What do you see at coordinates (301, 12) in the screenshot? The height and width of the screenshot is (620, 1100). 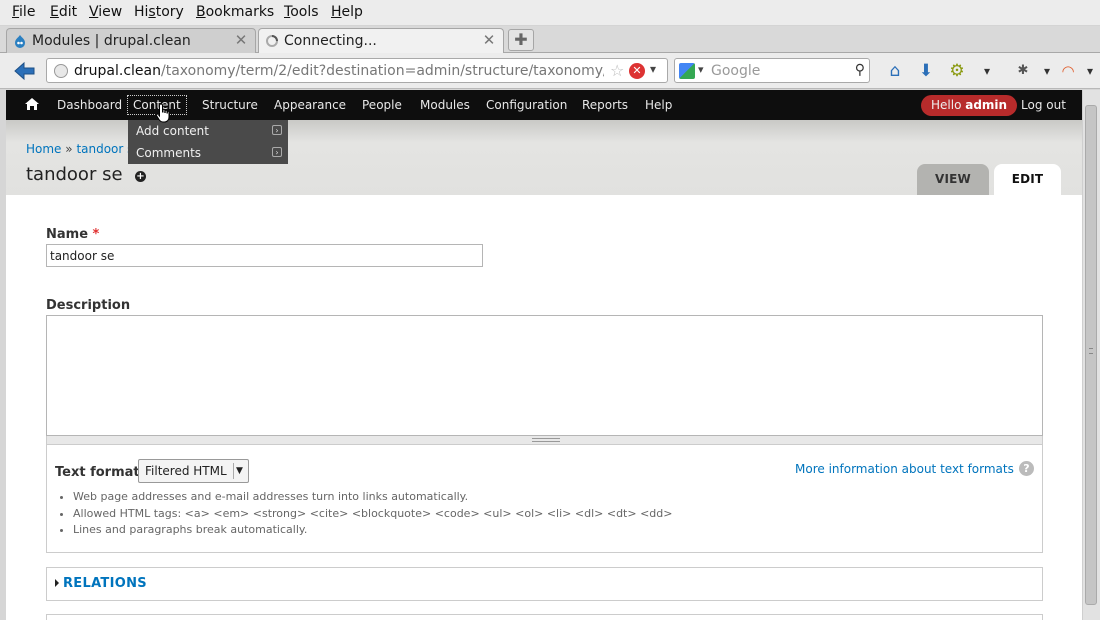 I see `menu-tools: Tools` at bounding box center [301, 12].